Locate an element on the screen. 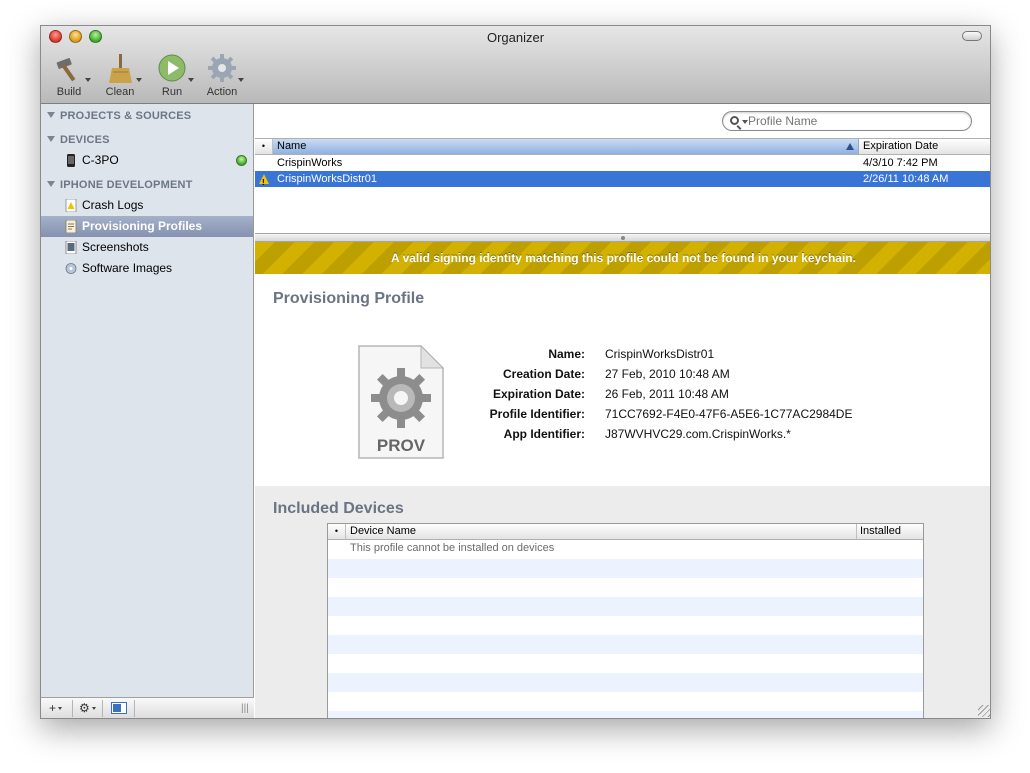  profiles-table-header: • Name Expiration Date is located at coordinates (622, 146).